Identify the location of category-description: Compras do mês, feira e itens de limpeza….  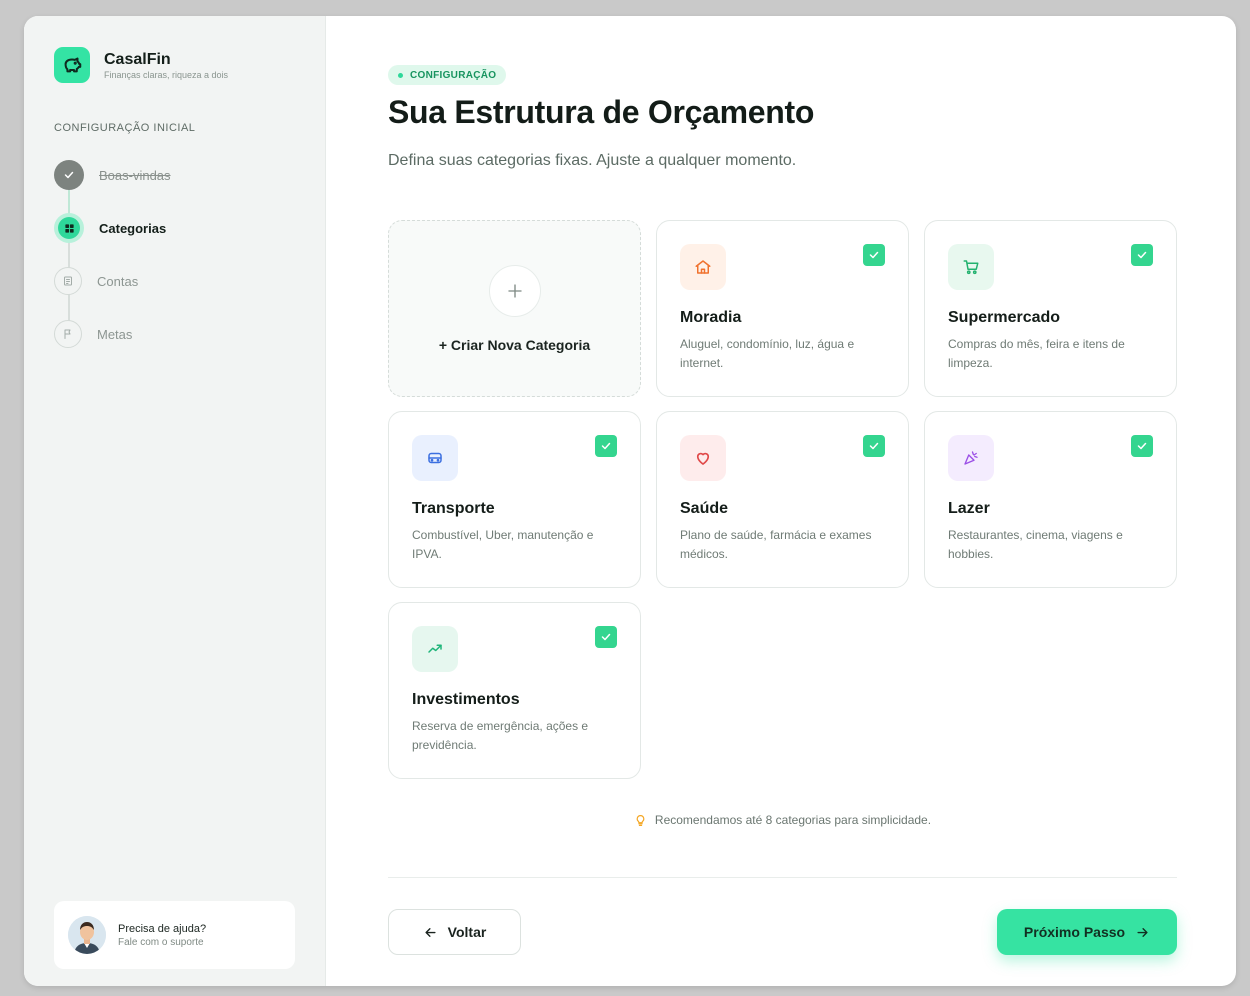
(1036, 353).